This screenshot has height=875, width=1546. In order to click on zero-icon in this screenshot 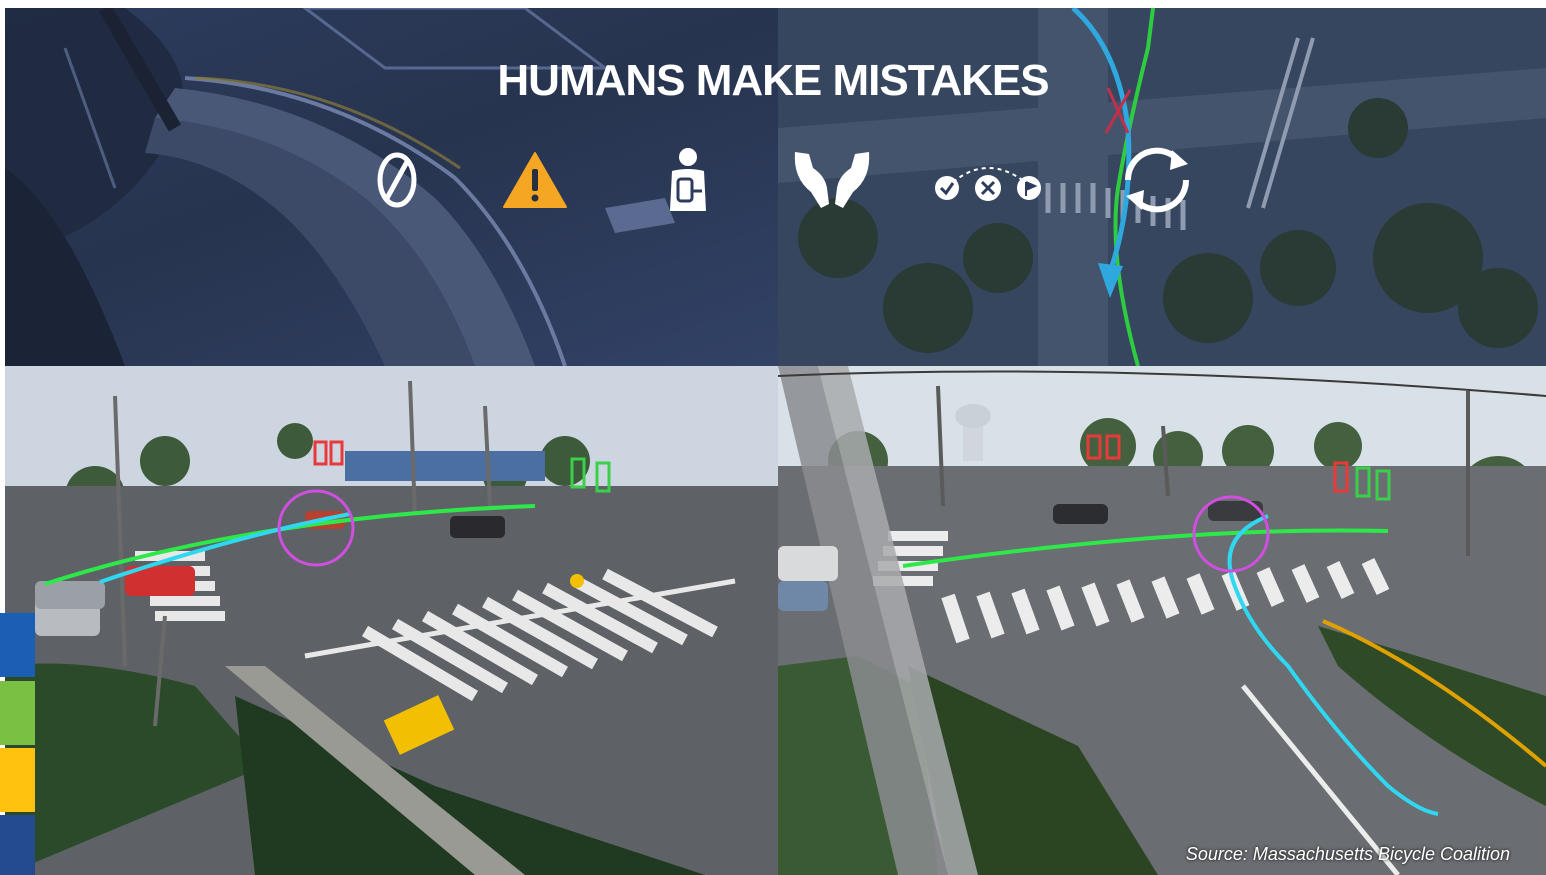, I will do `click(397, 180)`.